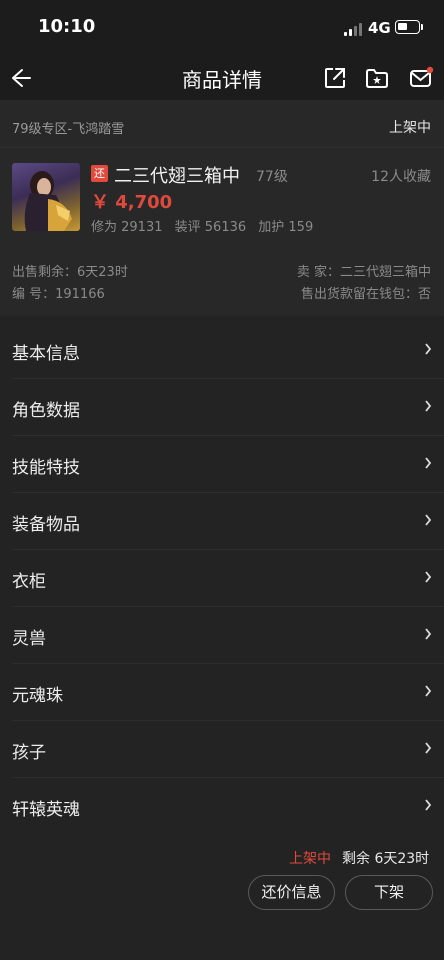 This screenshot has height=960, width=444. What do you see at coordinates (177, 176) in the screenshot?
I see `item-name: 二三代翅三箱中` at bounding box center [177, 176].